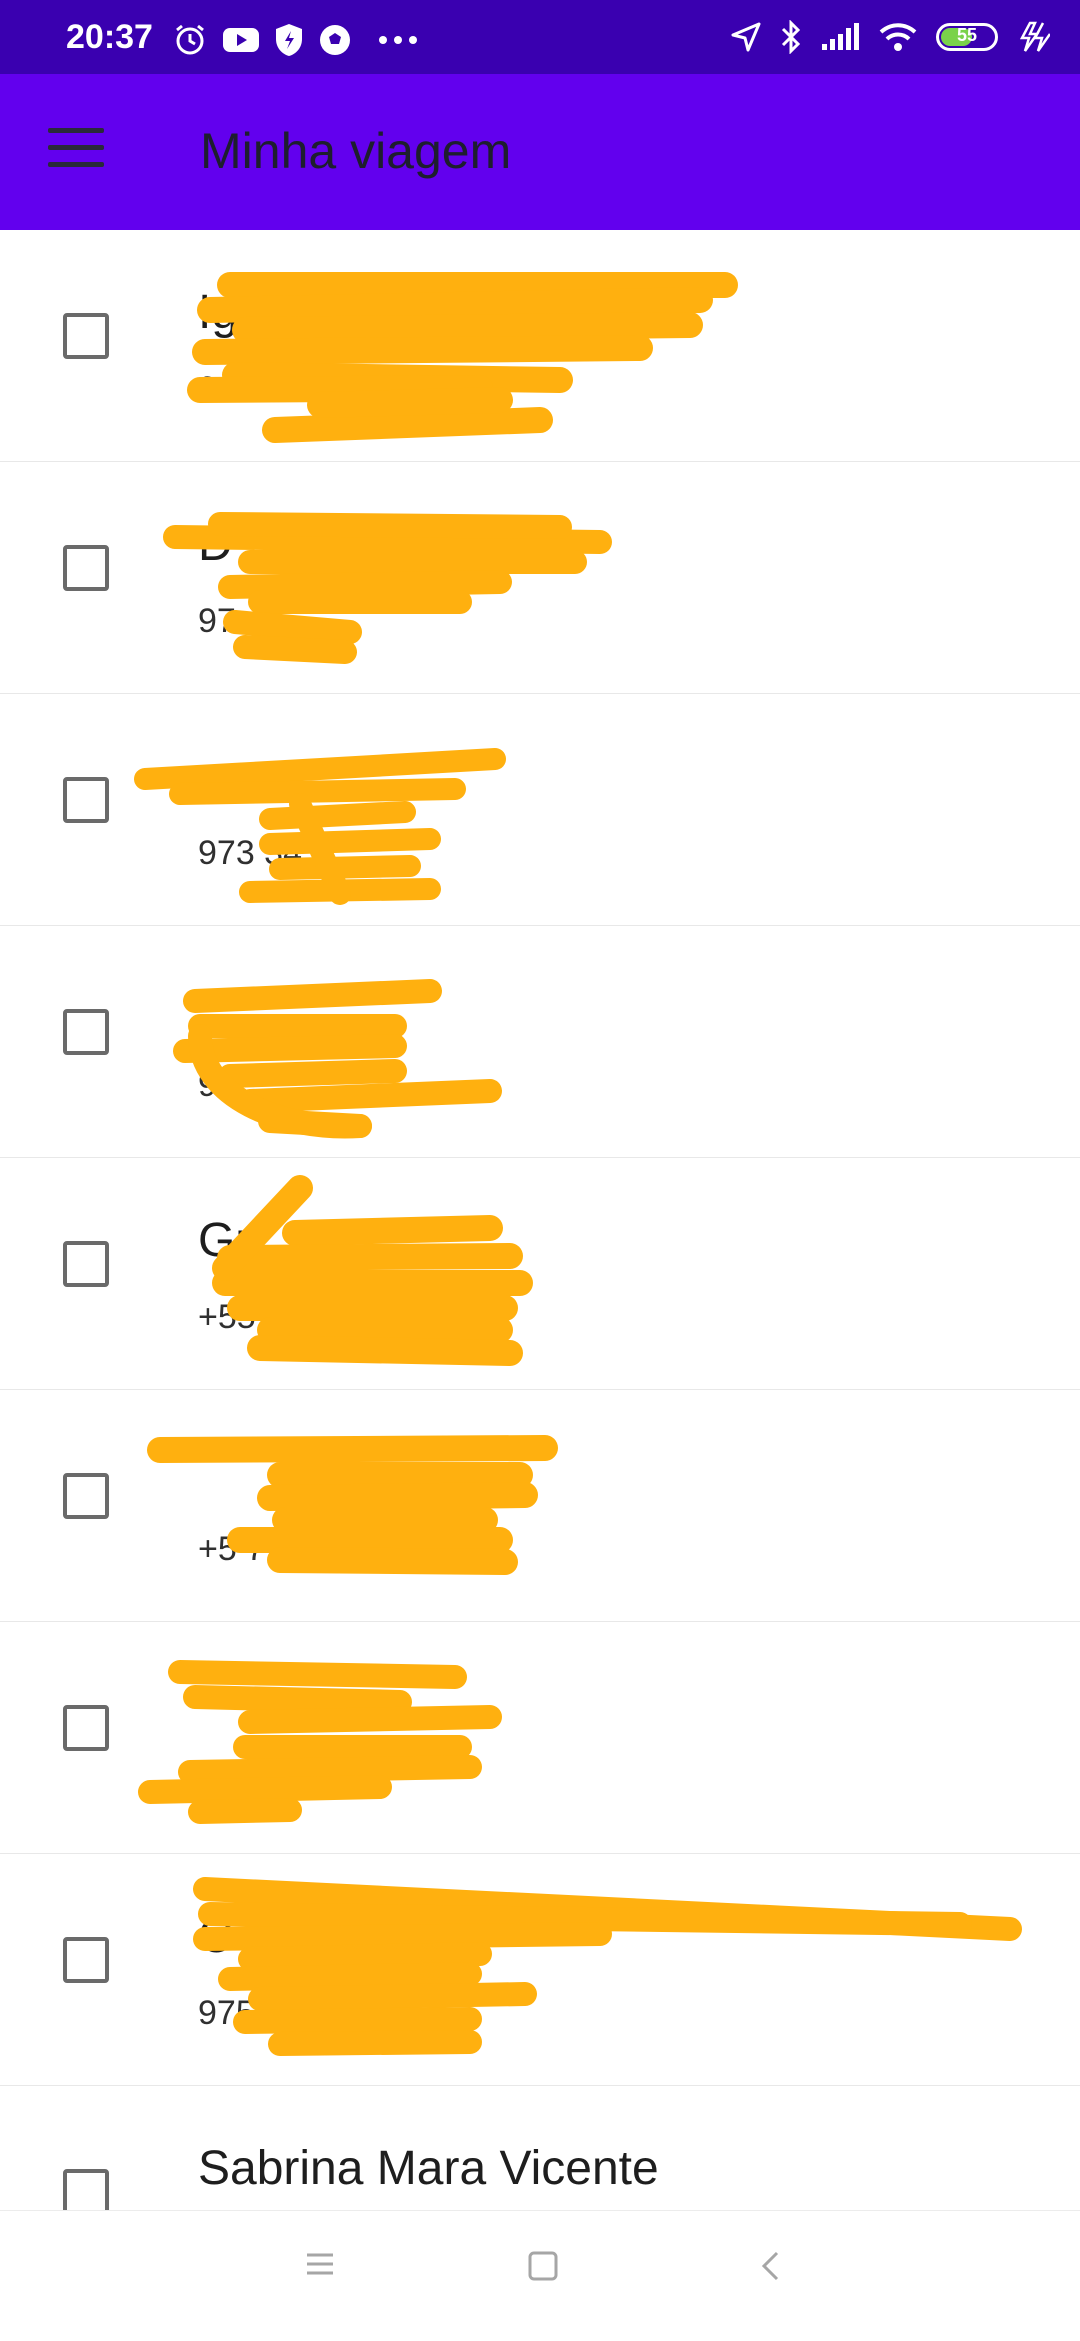 Image resolution: width=1080 pixels, height=2341 pixels. I want to click on contact-phone: 015, so click(226, 389).